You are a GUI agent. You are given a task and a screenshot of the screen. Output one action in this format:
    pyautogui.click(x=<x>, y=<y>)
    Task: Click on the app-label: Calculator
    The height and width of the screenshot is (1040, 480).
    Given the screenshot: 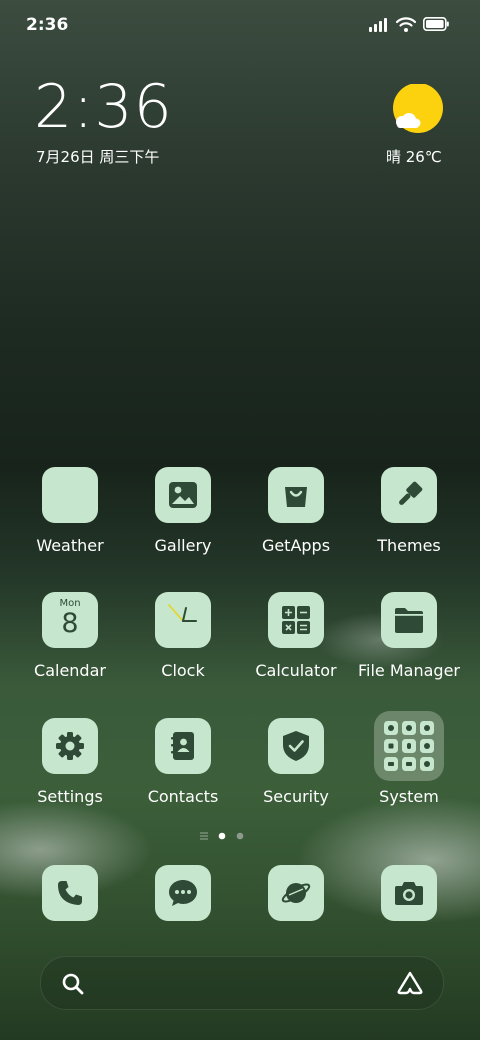 What is the action you would take?
    pyautogui.click(x=296, y=670)
    